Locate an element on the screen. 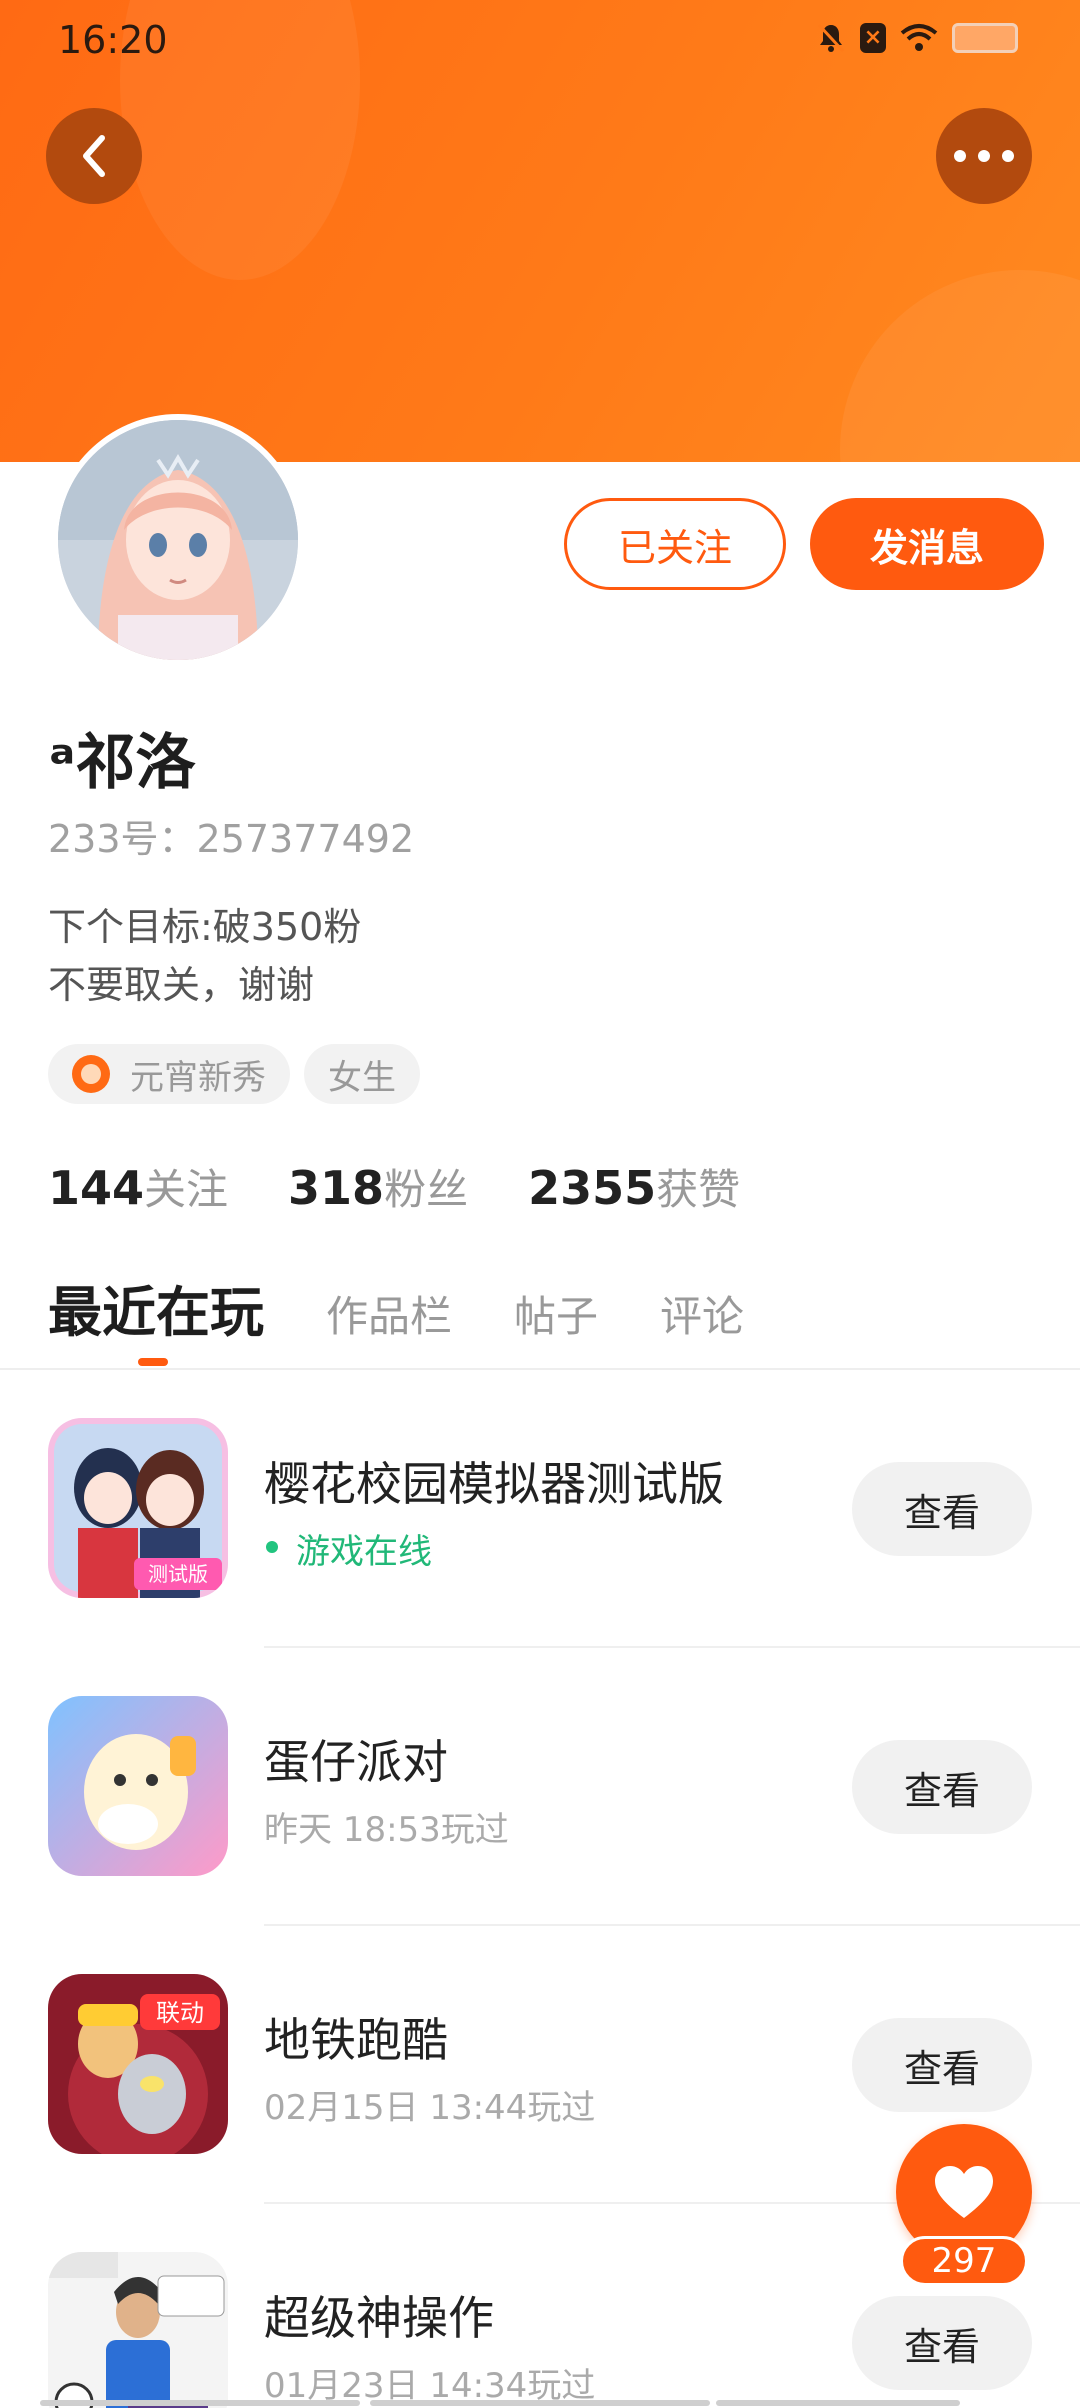 The height and width of the screenshot is (2408, 1080). close-box-icon: × is located at coordinates (873, 38).